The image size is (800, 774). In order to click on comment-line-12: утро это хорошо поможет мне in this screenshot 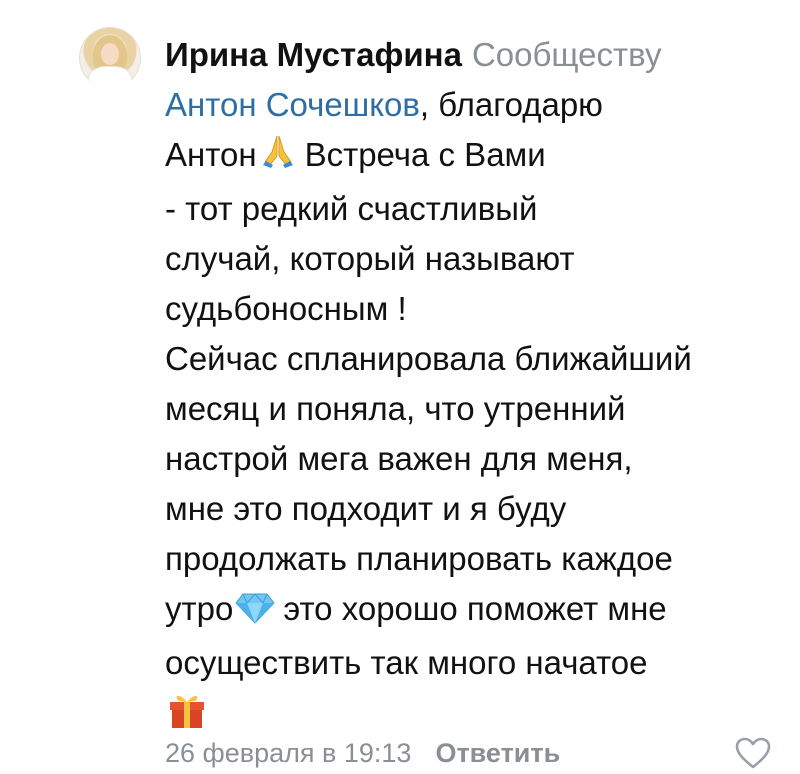, I will do `click(470, 611)`.